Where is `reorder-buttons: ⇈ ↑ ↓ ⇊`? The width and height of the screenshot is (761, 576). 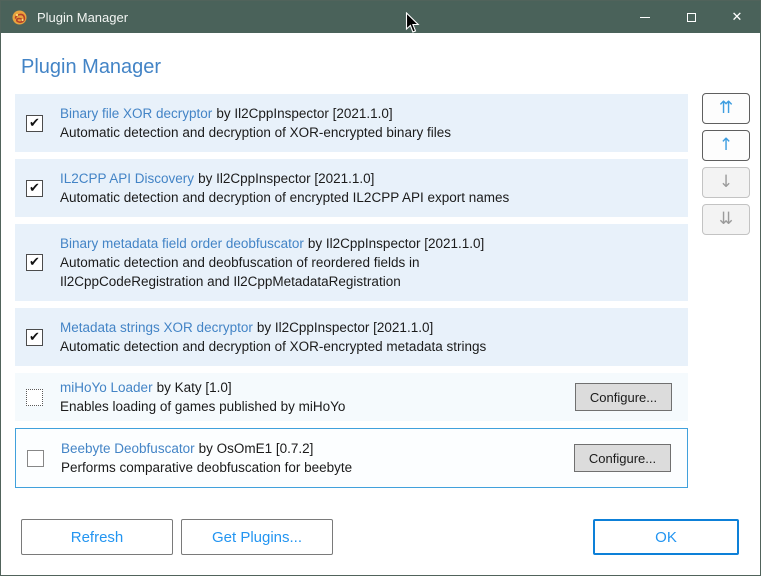 reorder-buttons: ⇈ ↑ ↓ ⇊ is located at coordinates (726, 167).